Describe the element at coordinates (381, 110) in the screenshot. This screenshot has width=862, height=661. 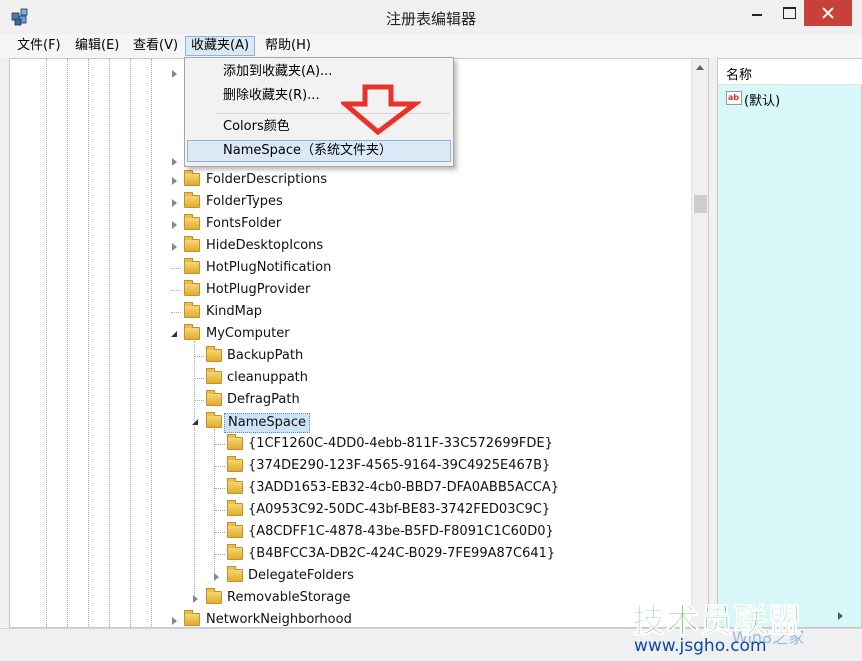
I see `annotation-arrow-icon` at that location.